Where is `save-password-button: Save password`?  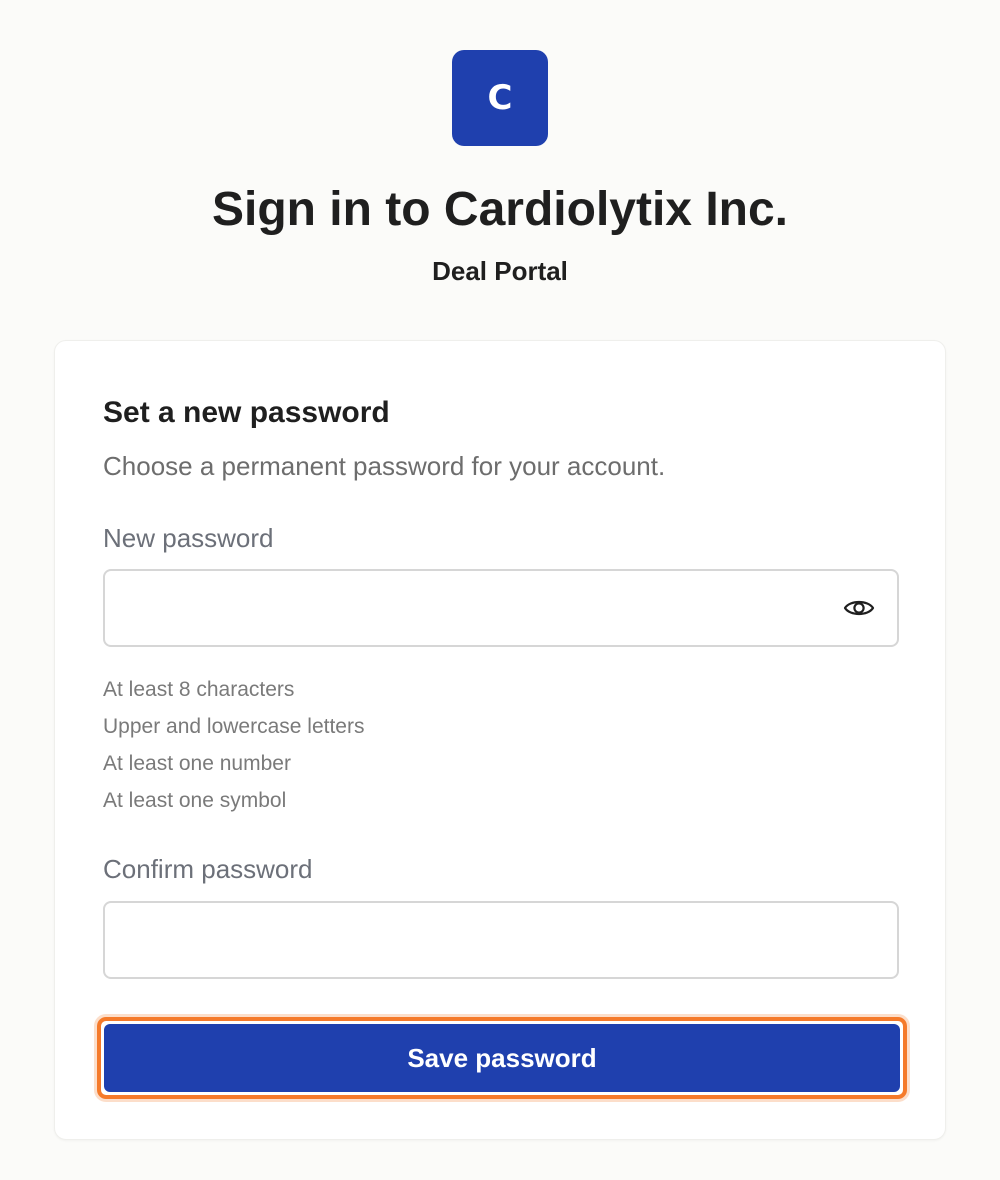 save-password-button: Save password is located at coordinates (502, 1058).